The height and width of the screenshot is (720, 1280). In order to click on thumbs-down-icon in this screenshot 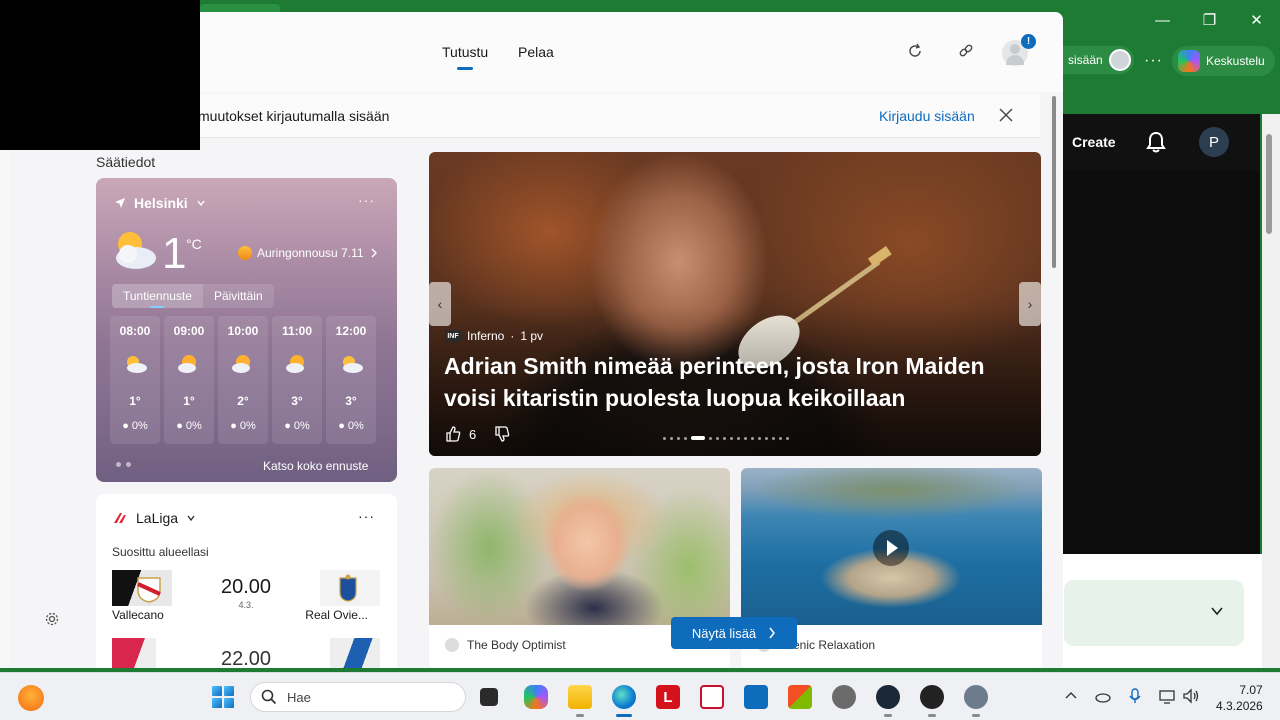, I will do `click(502, 434)`.